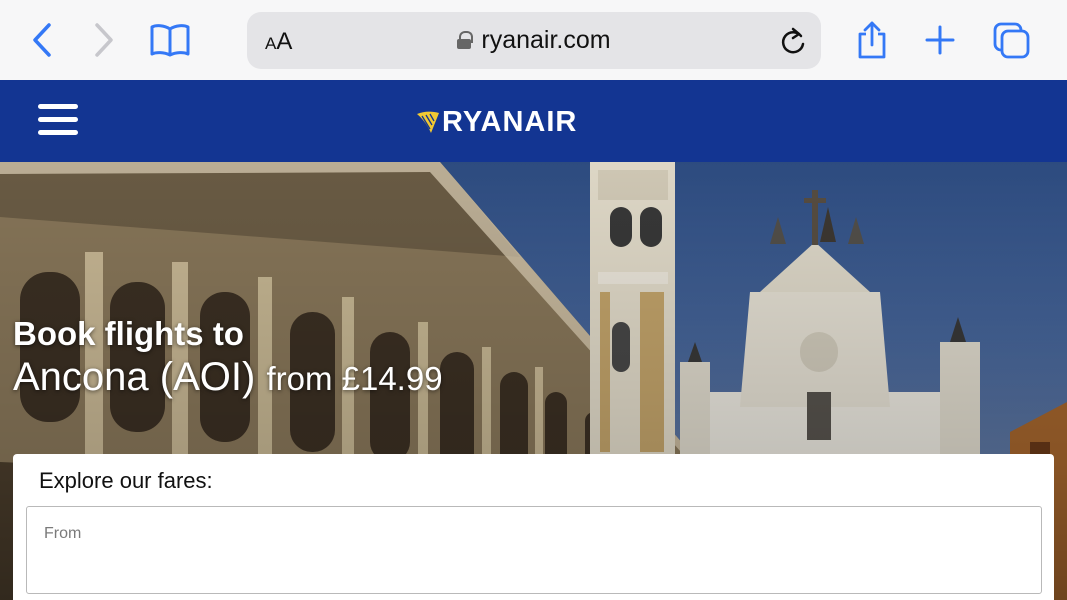  I want to click on new-tab-icon, so click(940, 40).